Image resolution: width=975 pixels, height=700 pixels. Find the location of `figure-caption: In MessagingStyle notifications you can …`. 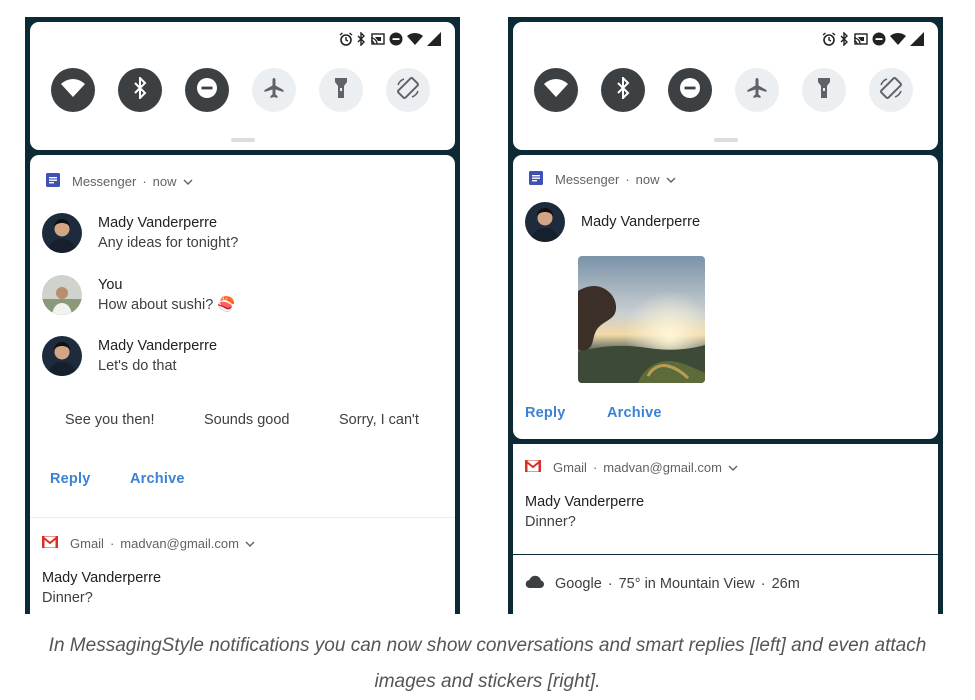

figure-caption: In MessagingStyle notifications you can … is located at coordinates (487, 664).